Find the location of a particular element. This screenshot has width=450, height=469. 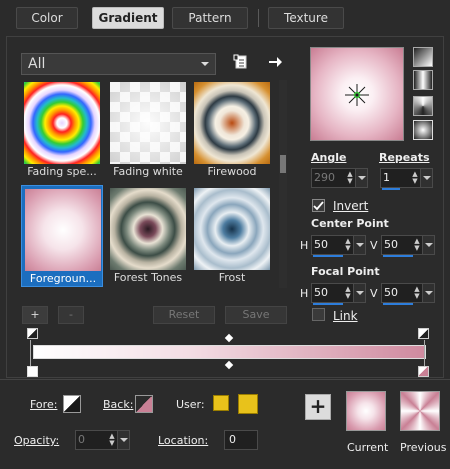

add-preset-button: + is located at coordinates (35, 315).